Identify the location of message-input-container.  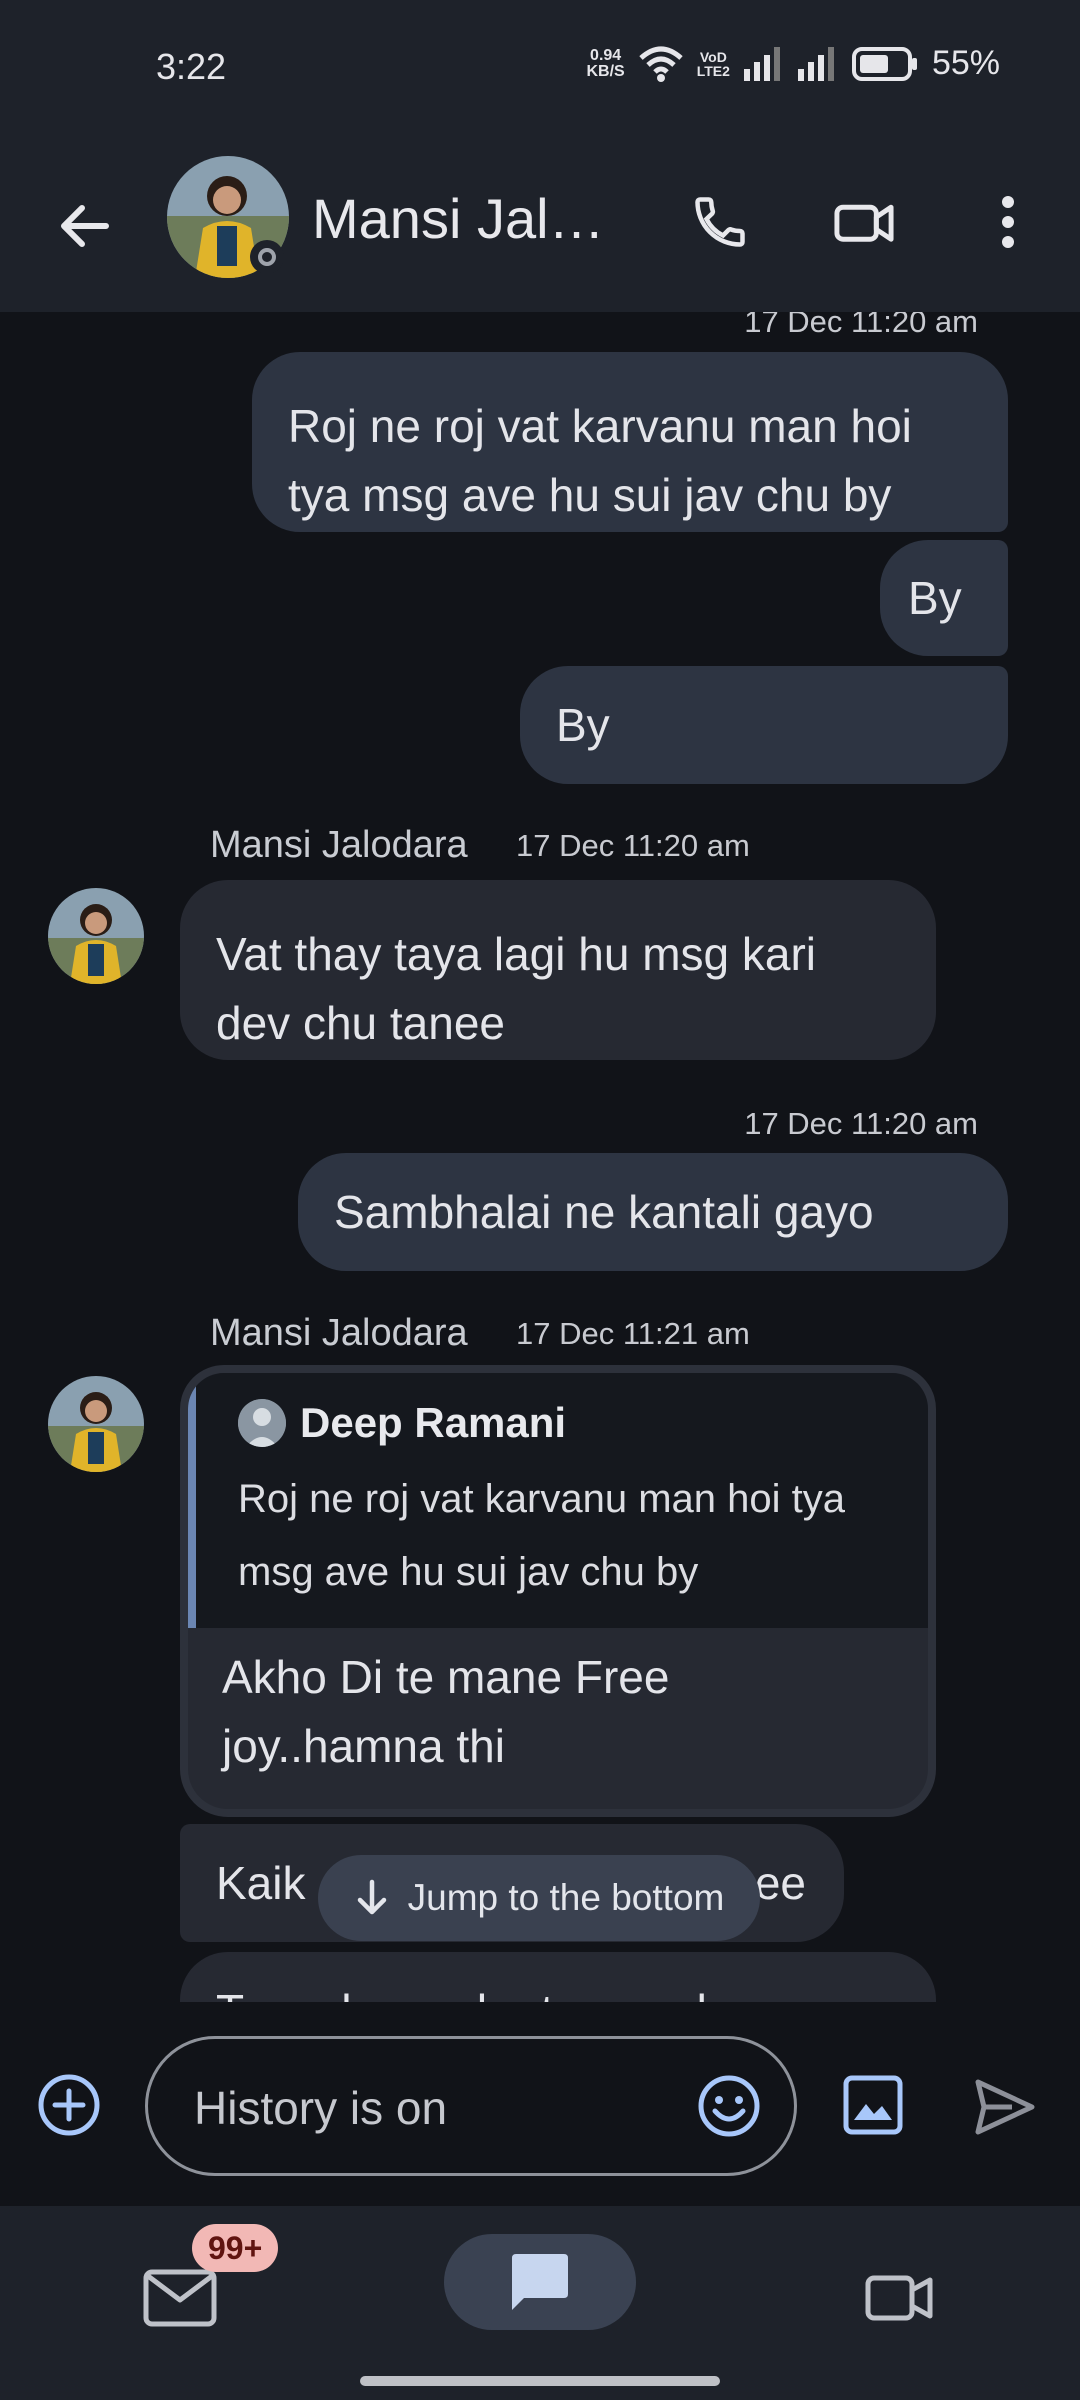
(471, 2106).